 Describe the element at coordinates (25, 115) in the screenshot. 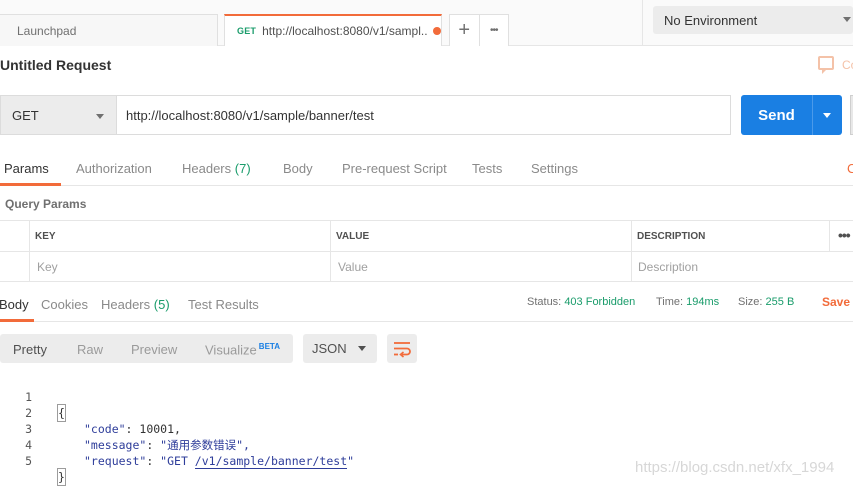

I see `method-label: GET` at that location.